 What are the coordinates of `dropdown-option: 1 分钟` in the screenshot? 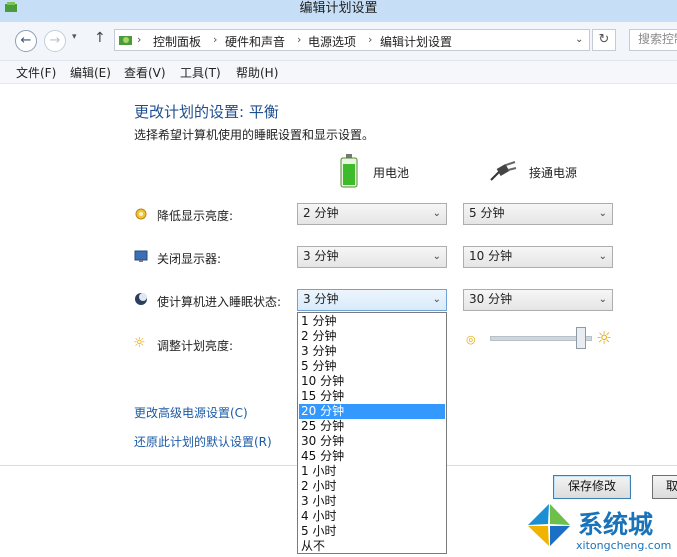 It's located at (372, 321).